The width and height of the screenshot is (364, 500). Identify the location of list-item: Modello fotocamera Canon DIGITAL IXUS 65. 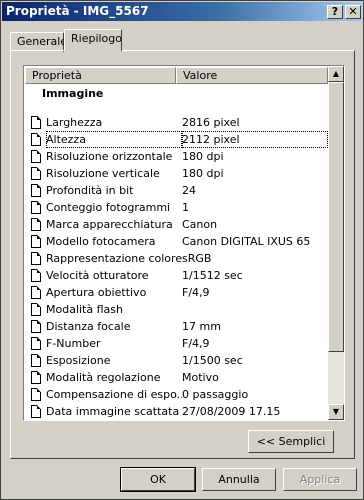
(178, 241).